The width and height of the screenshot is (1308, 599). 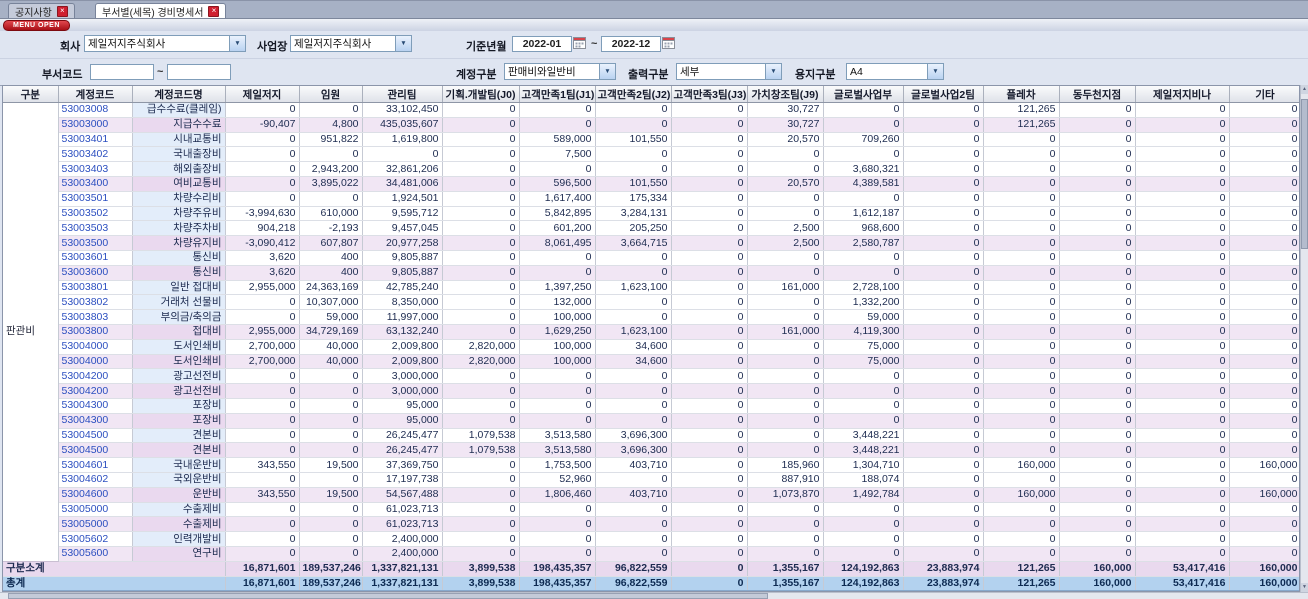 What do you see at coordinates (95, 169) in the screenshot?
I see `account-code: 53003403` at bounding box center [95, 169].